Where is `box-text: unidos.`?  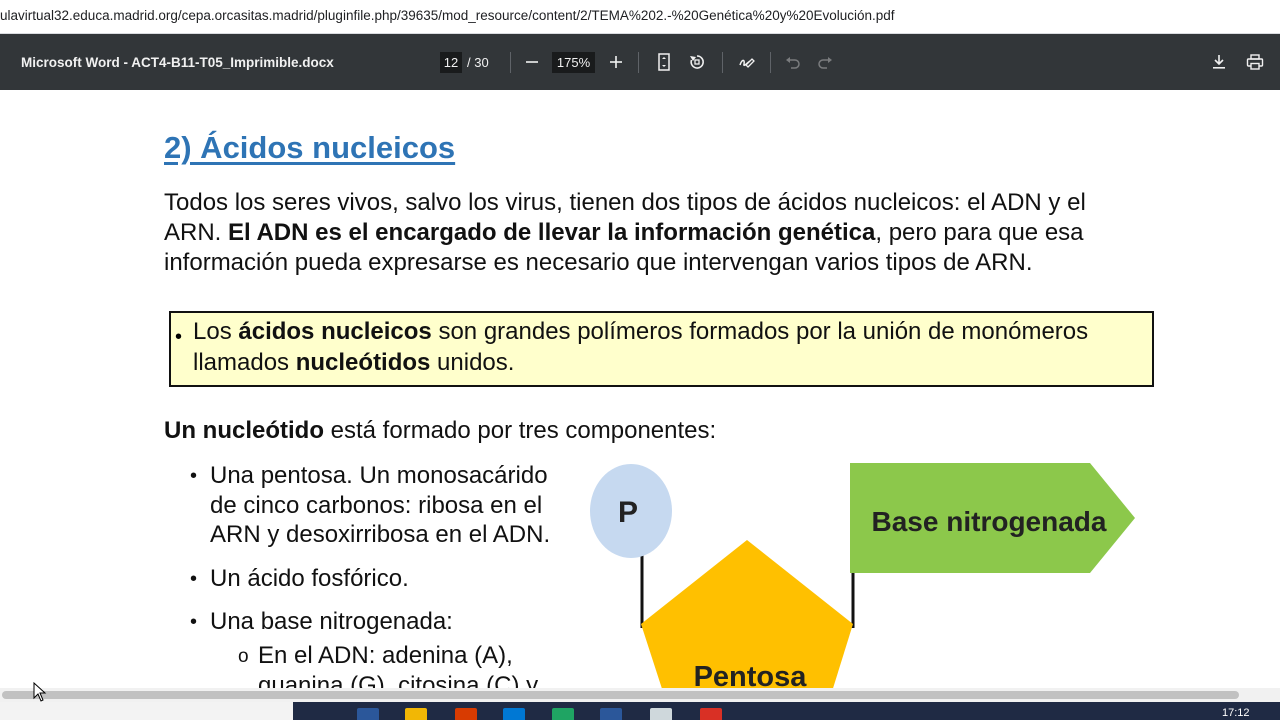 box-text: unidos. is located at coordinates (472, 362).